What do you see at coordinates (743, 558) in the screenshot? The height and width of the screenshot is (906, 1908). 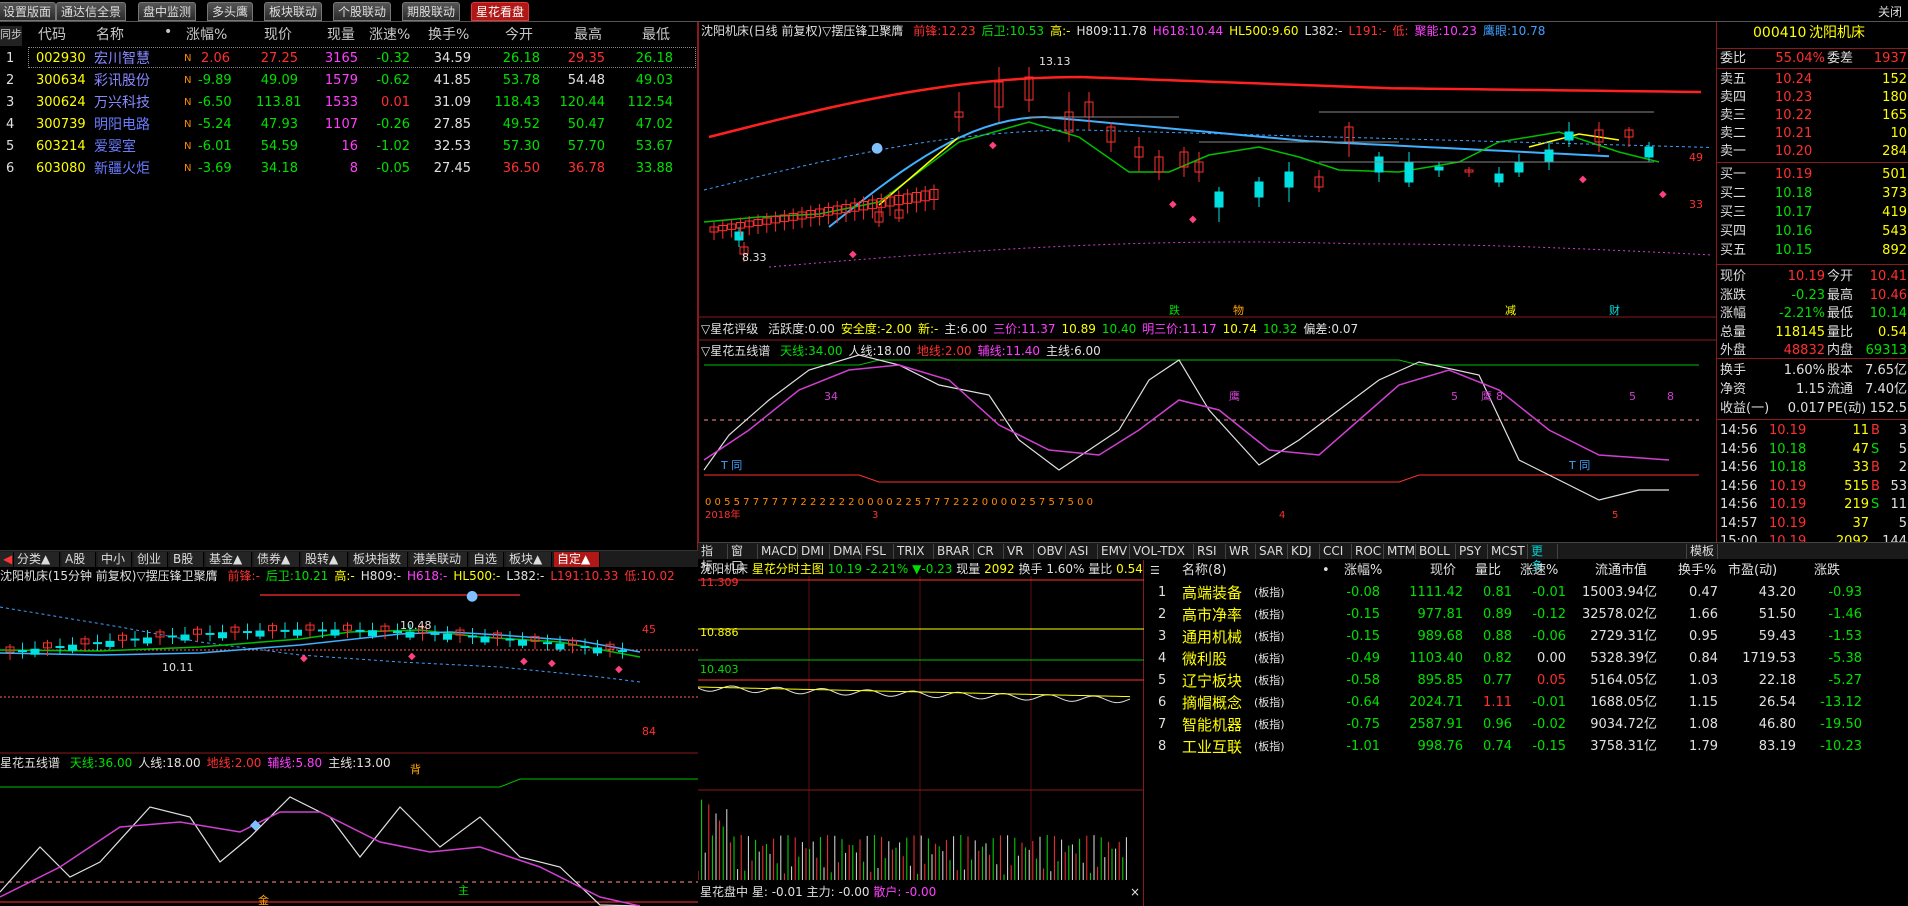 I see `indicator-tab: 窗口` at bounding box center [743, 558].